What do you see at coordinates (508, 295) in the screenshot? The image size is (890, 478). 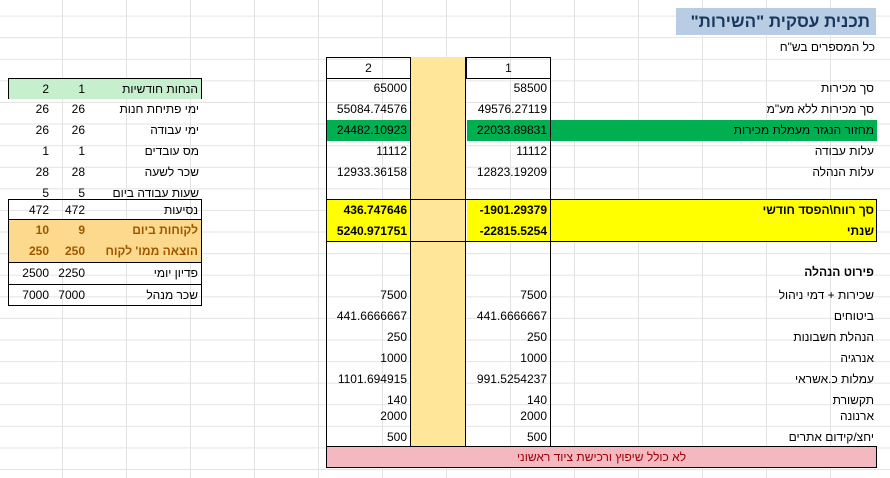 I see `value-cell-col1: 7500` at bounding box center [508, 295].